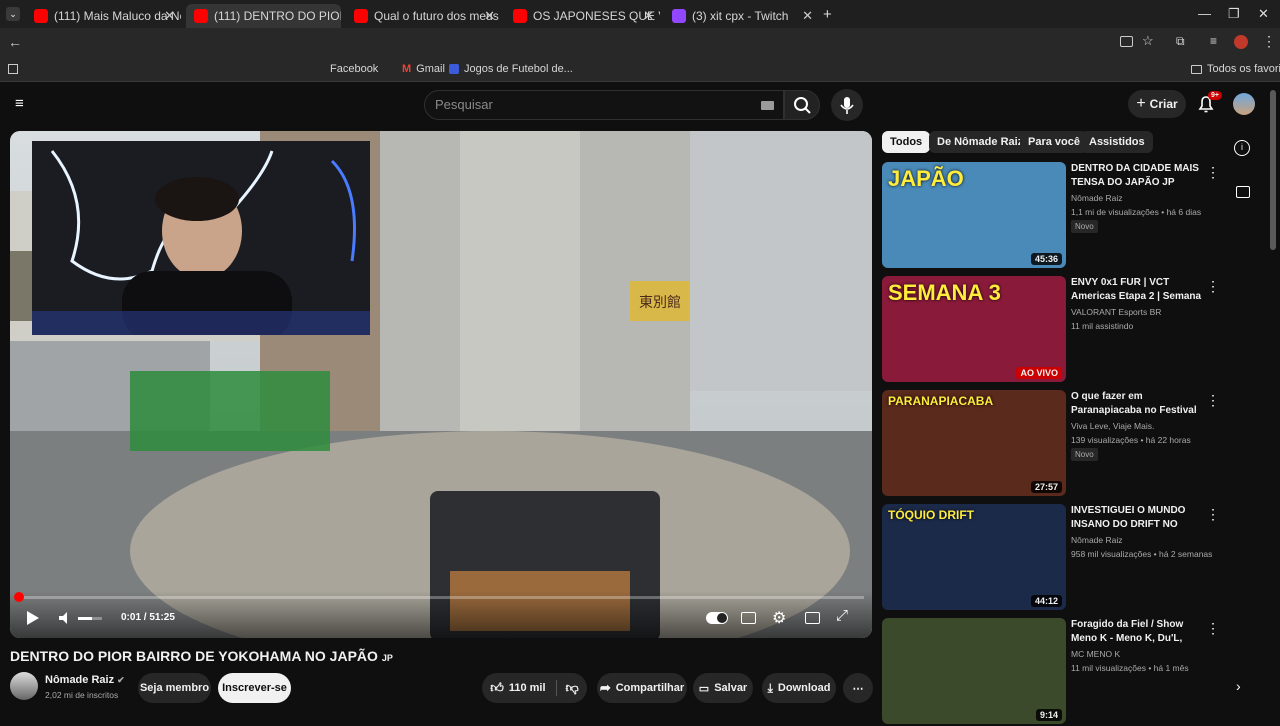 The height and width of the screenshot is (726, 1280). What do you see at coordinates (980, 142) in the screenshot?
I see `chip-channel: De Nômade Raiz` at bounding box center [980, 142].